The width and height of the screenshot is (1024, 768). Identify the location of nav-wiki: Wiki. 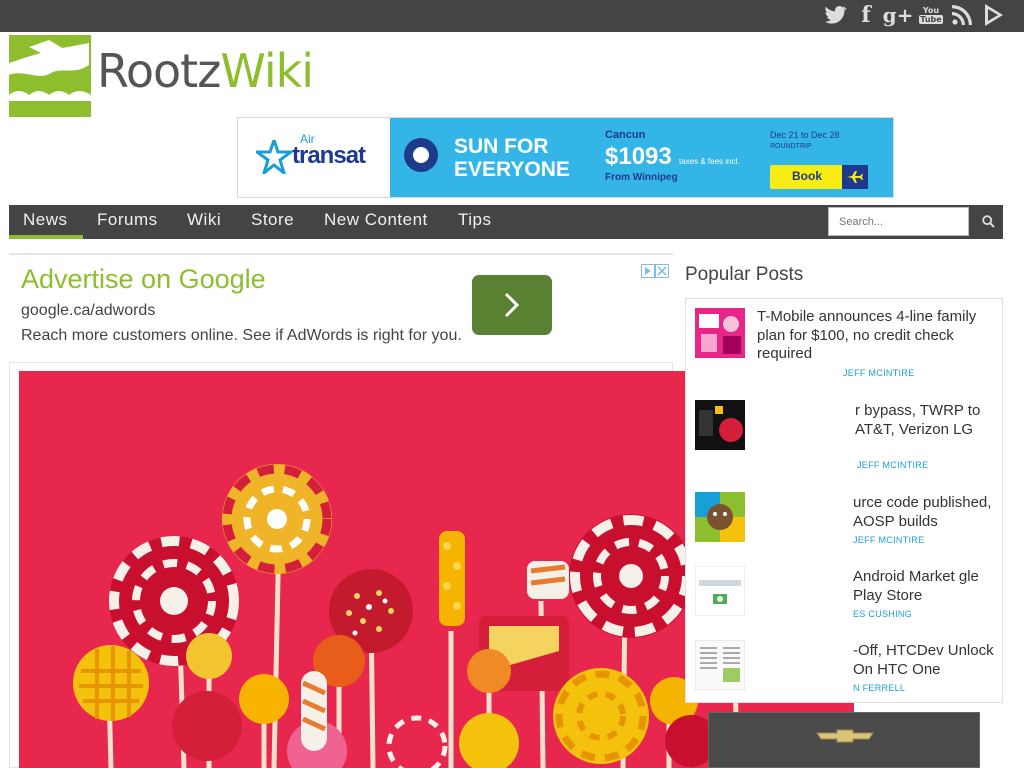
(204, 222).